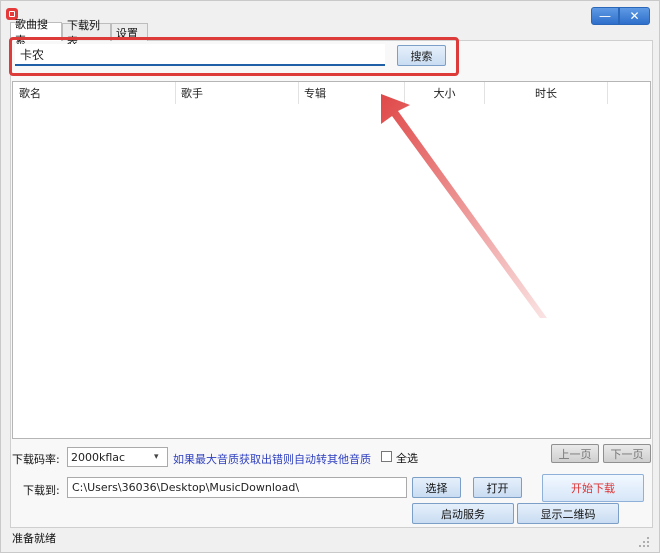 The width and height of the screenshot is (660, 553). Describe the element at coordinates (234, 56) in the screenshot. I see `highlight-box` at that location.